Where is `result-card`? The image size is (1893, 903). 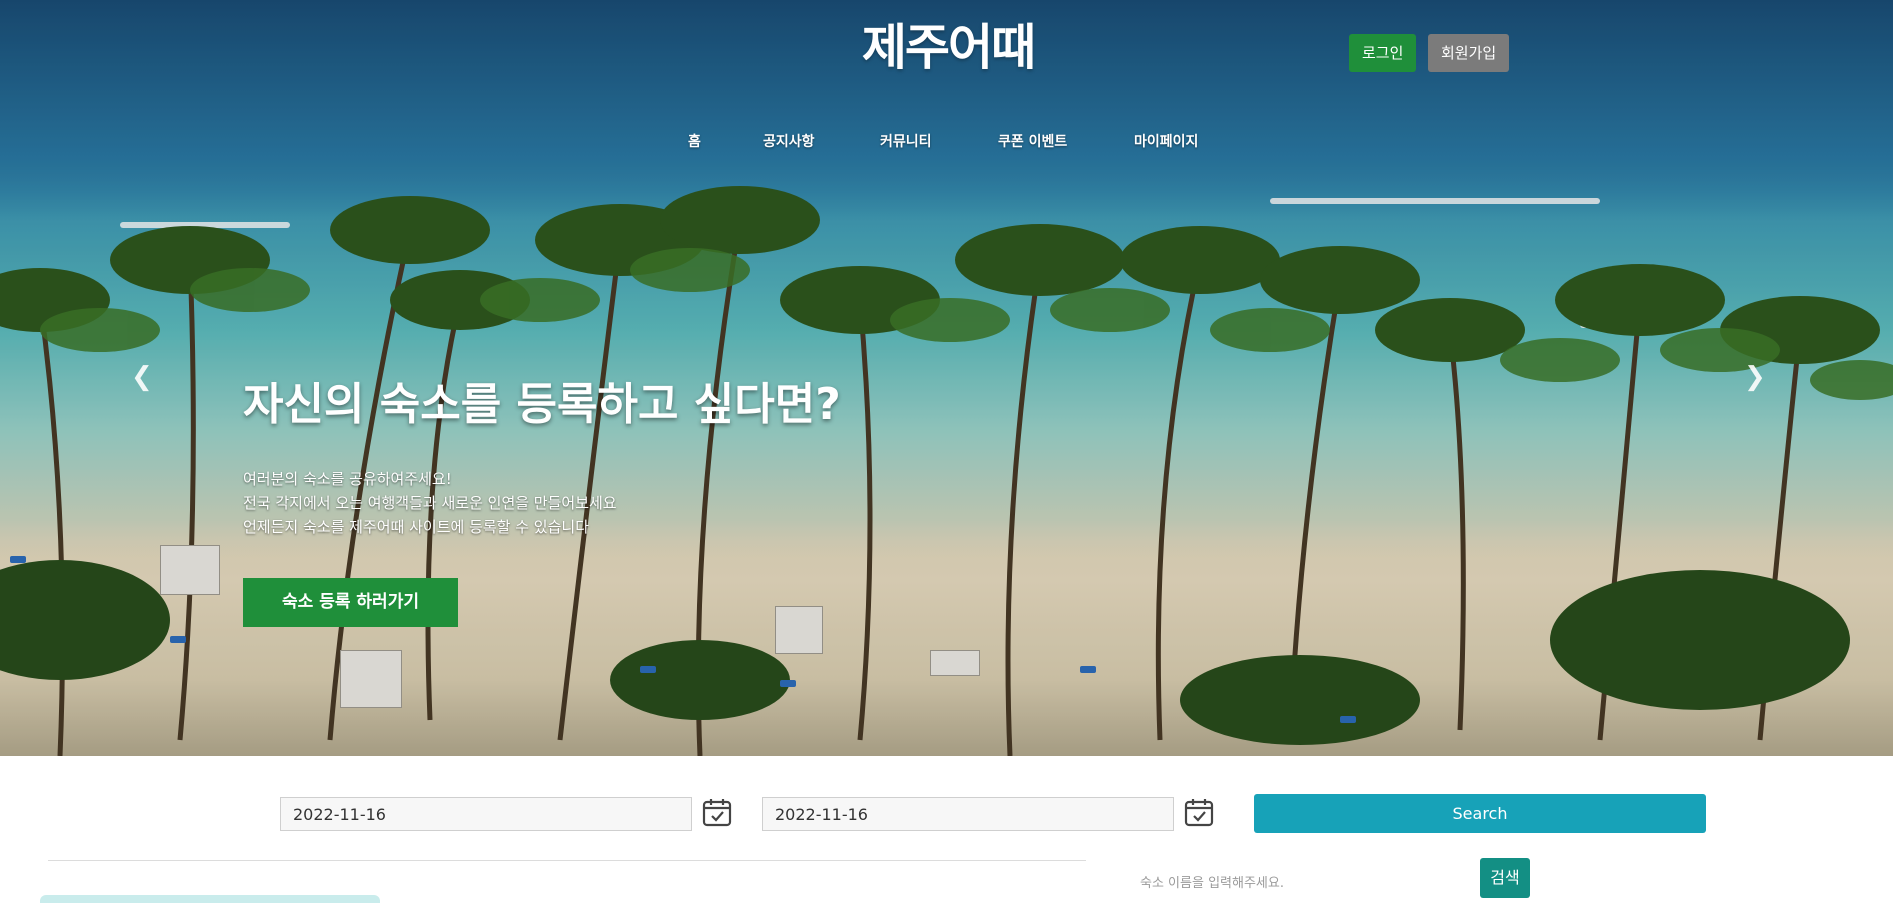
result-card is located at coordinates (210, 899).